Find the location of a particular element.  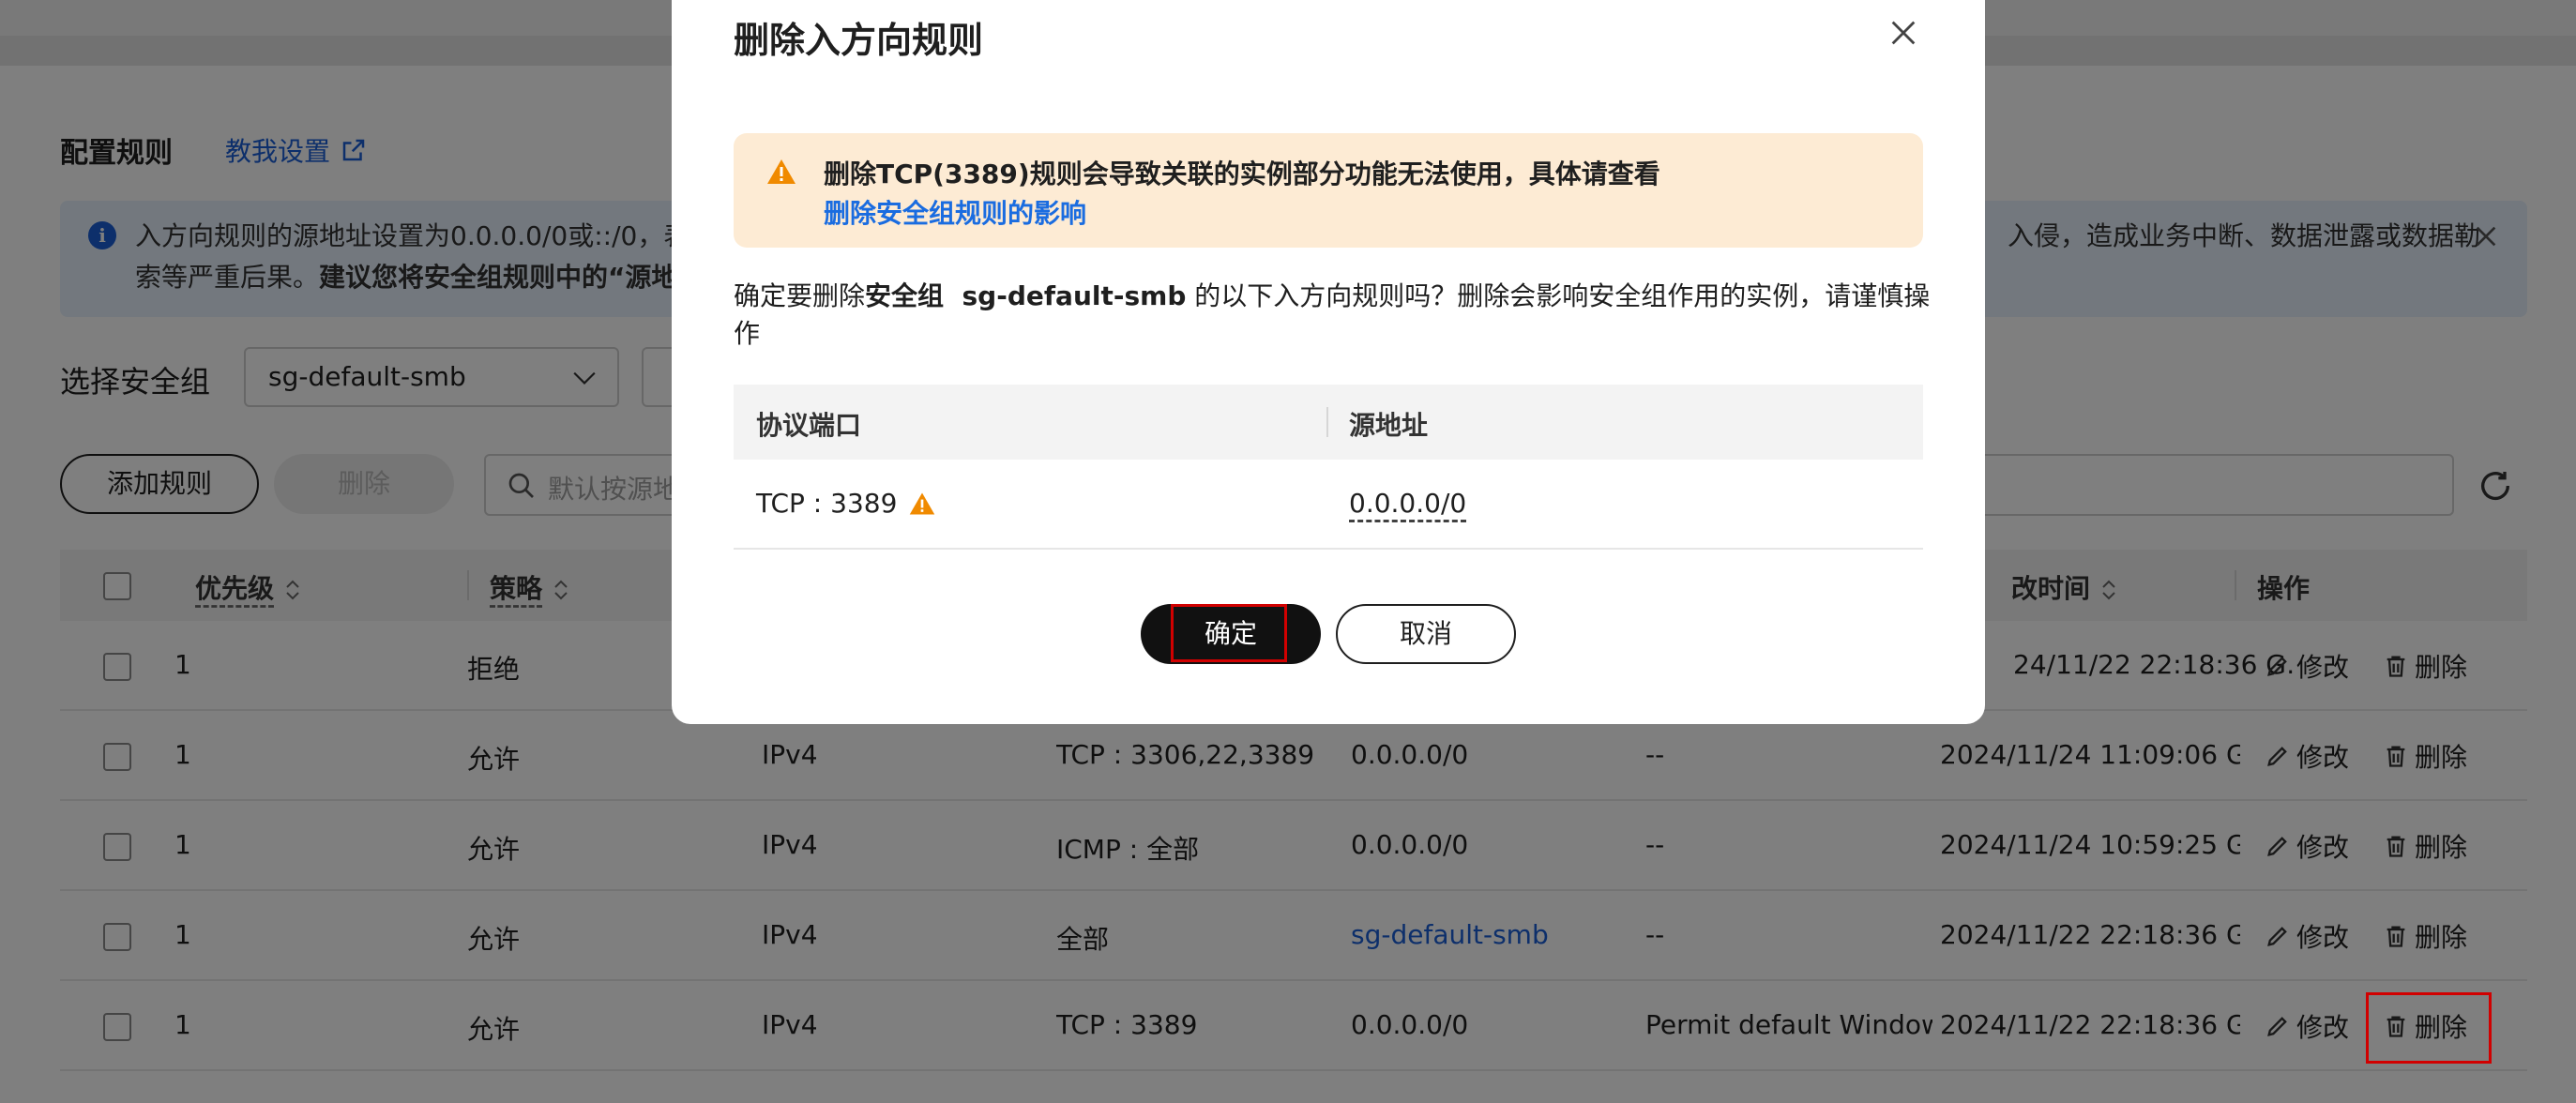

delete-highlight-box is located at coordinates (2429, 1028).